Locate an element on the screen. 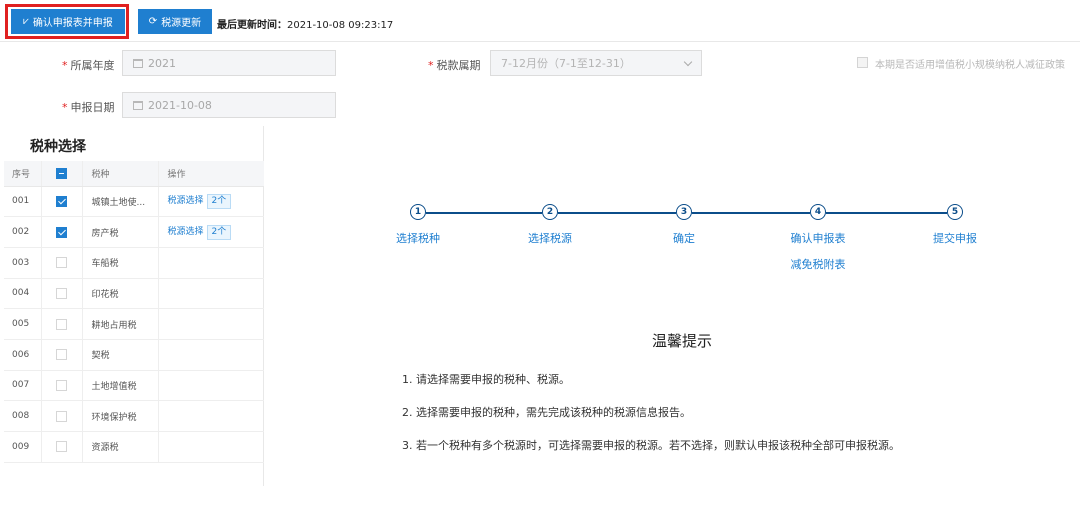  select-all-checkbox is located at coordinates (61, 173).